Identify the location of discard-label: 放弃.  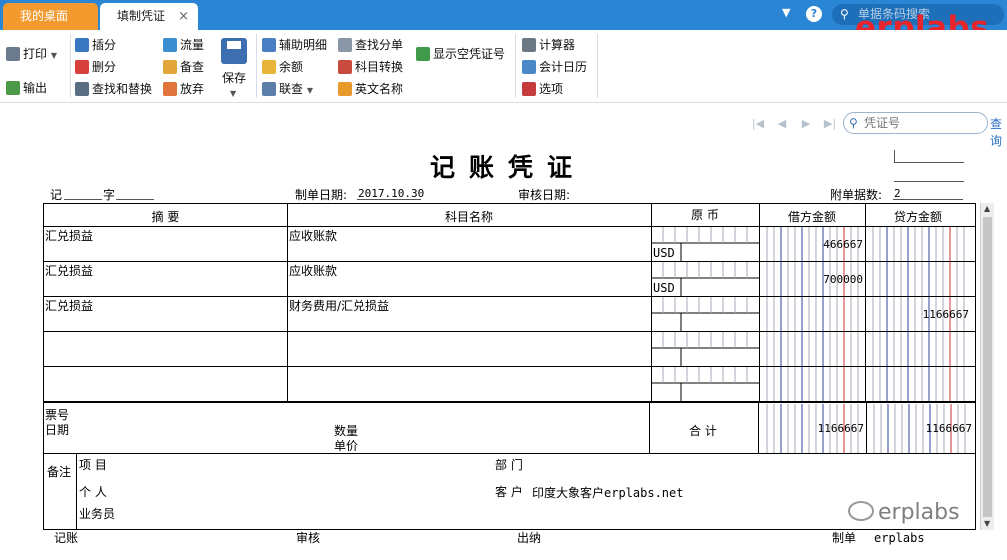
(192, 89).